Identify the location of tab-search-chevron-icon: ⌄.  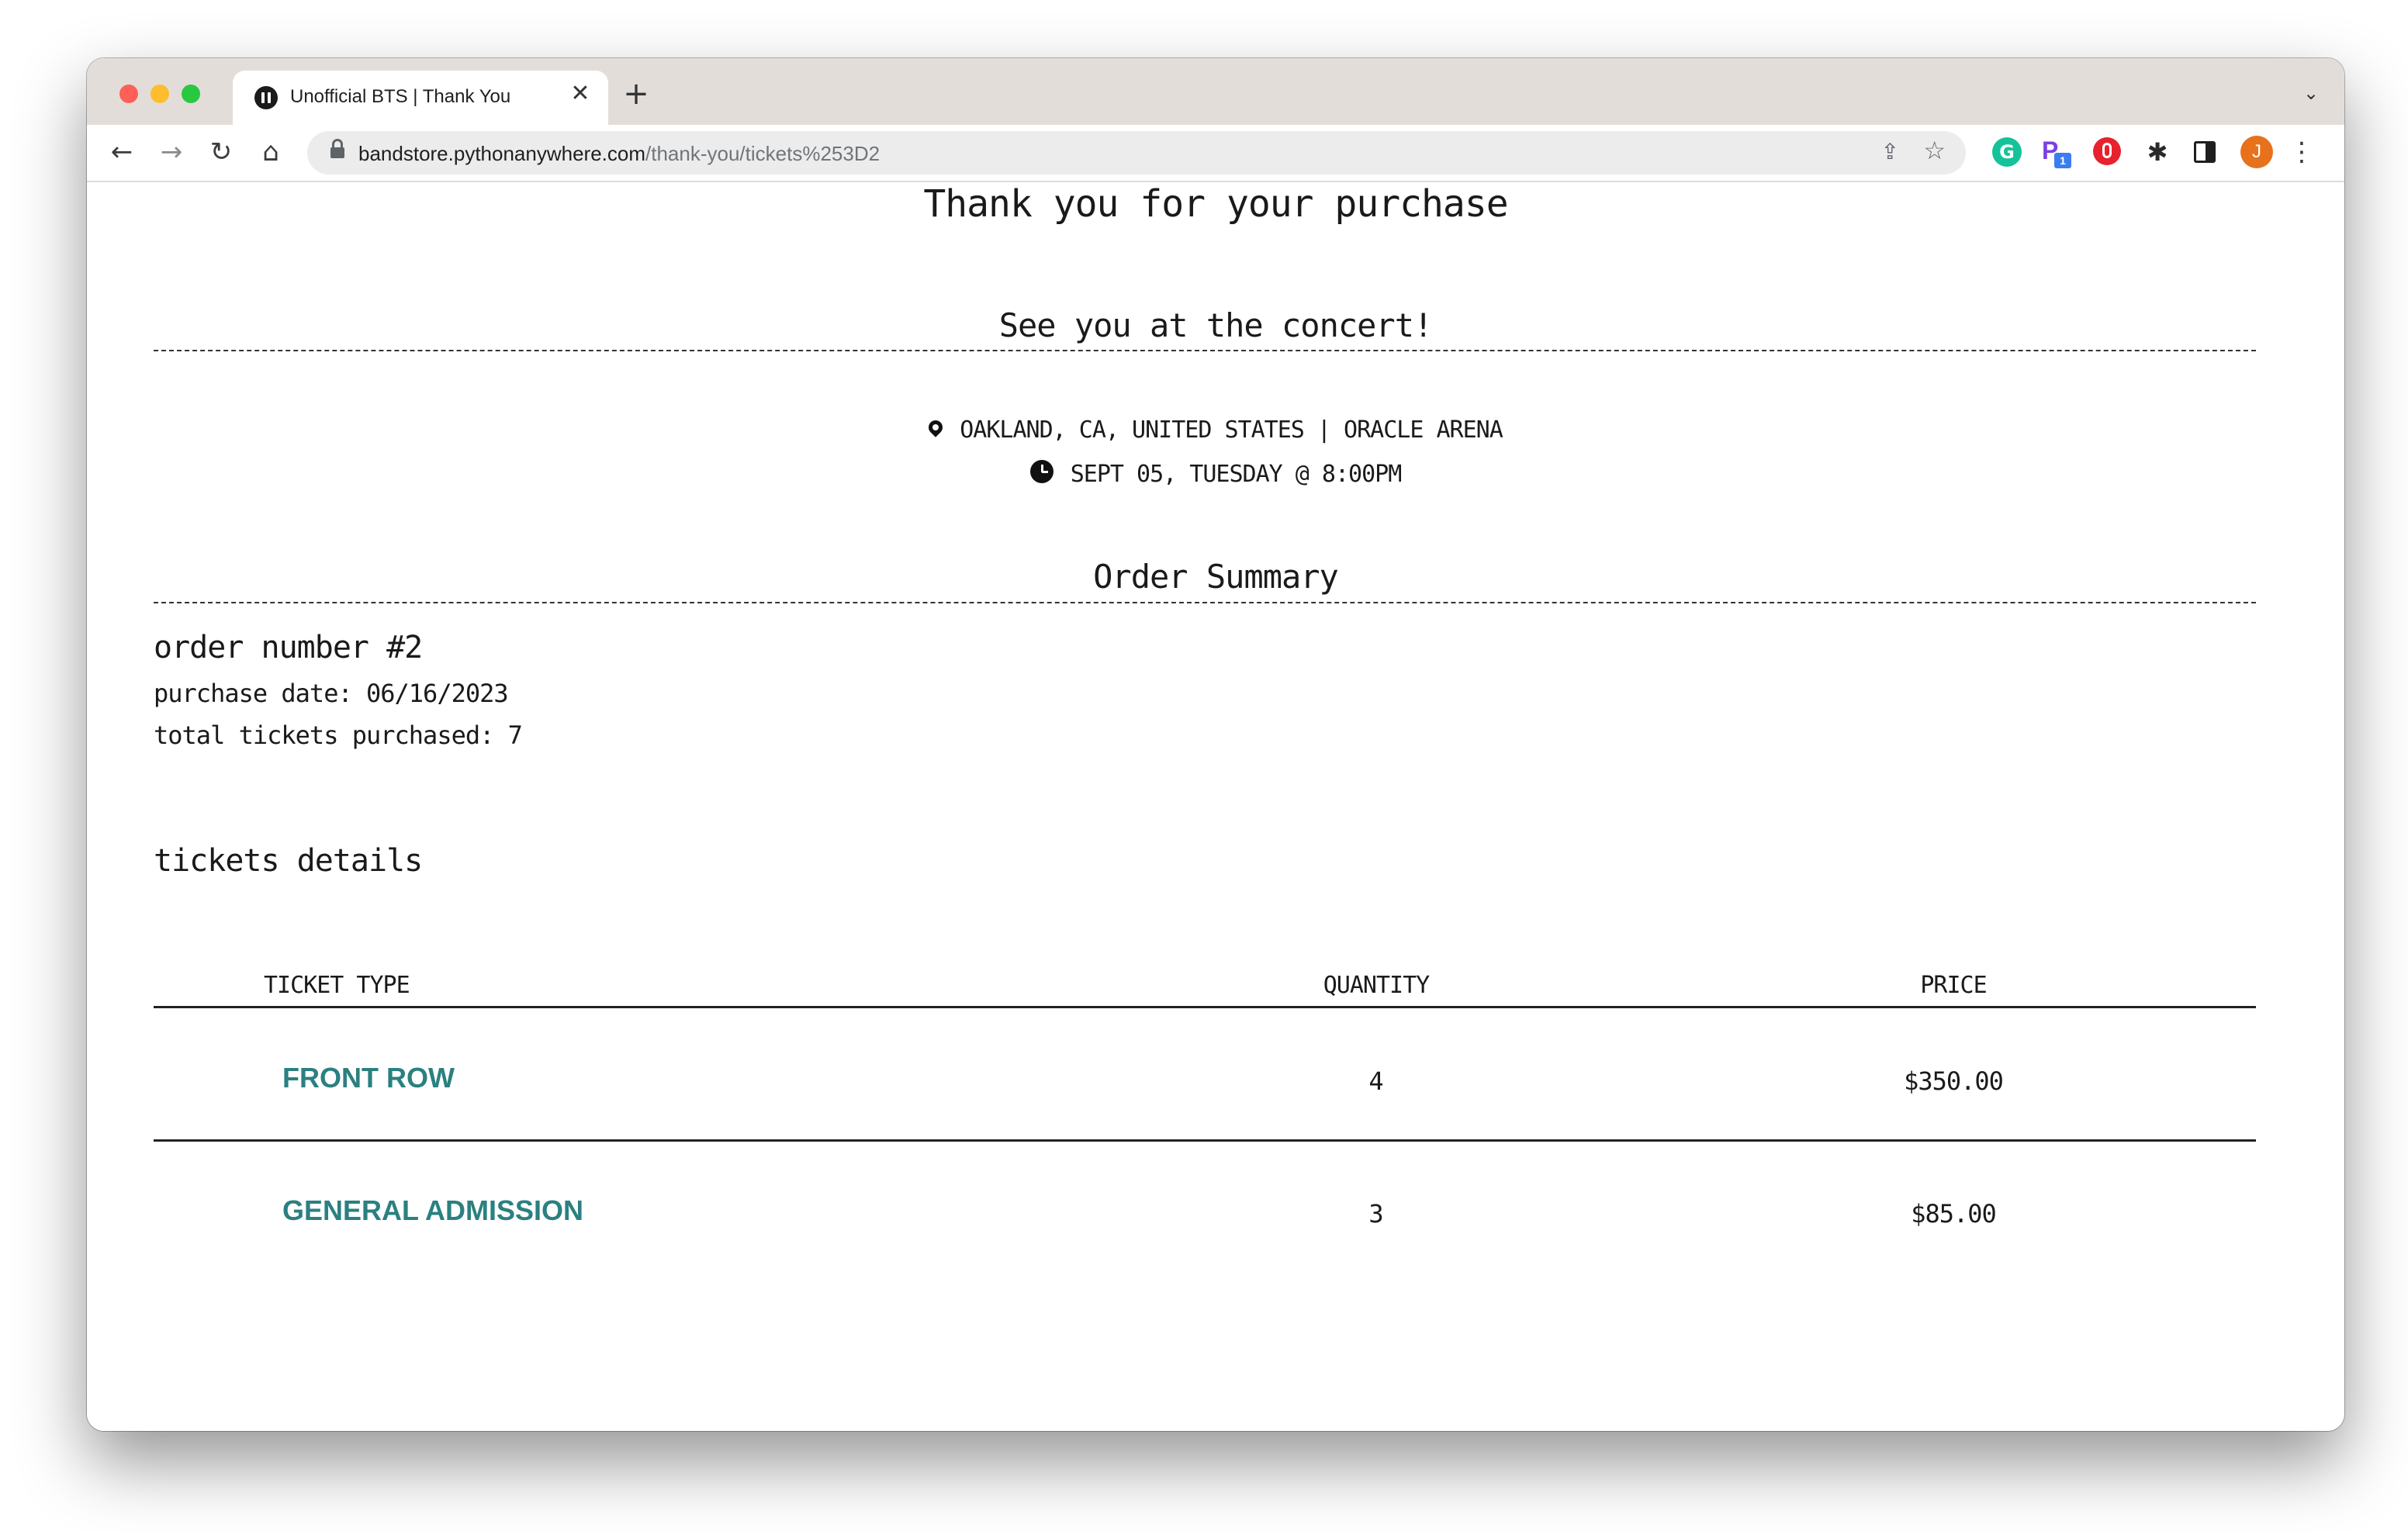
(2311, 93).